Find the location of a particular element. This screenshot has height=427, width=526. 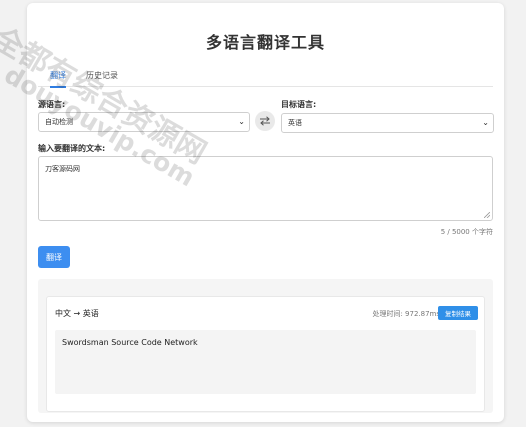

translation-output: Swordsman Source Code Network is located at coordinates (265, 362).